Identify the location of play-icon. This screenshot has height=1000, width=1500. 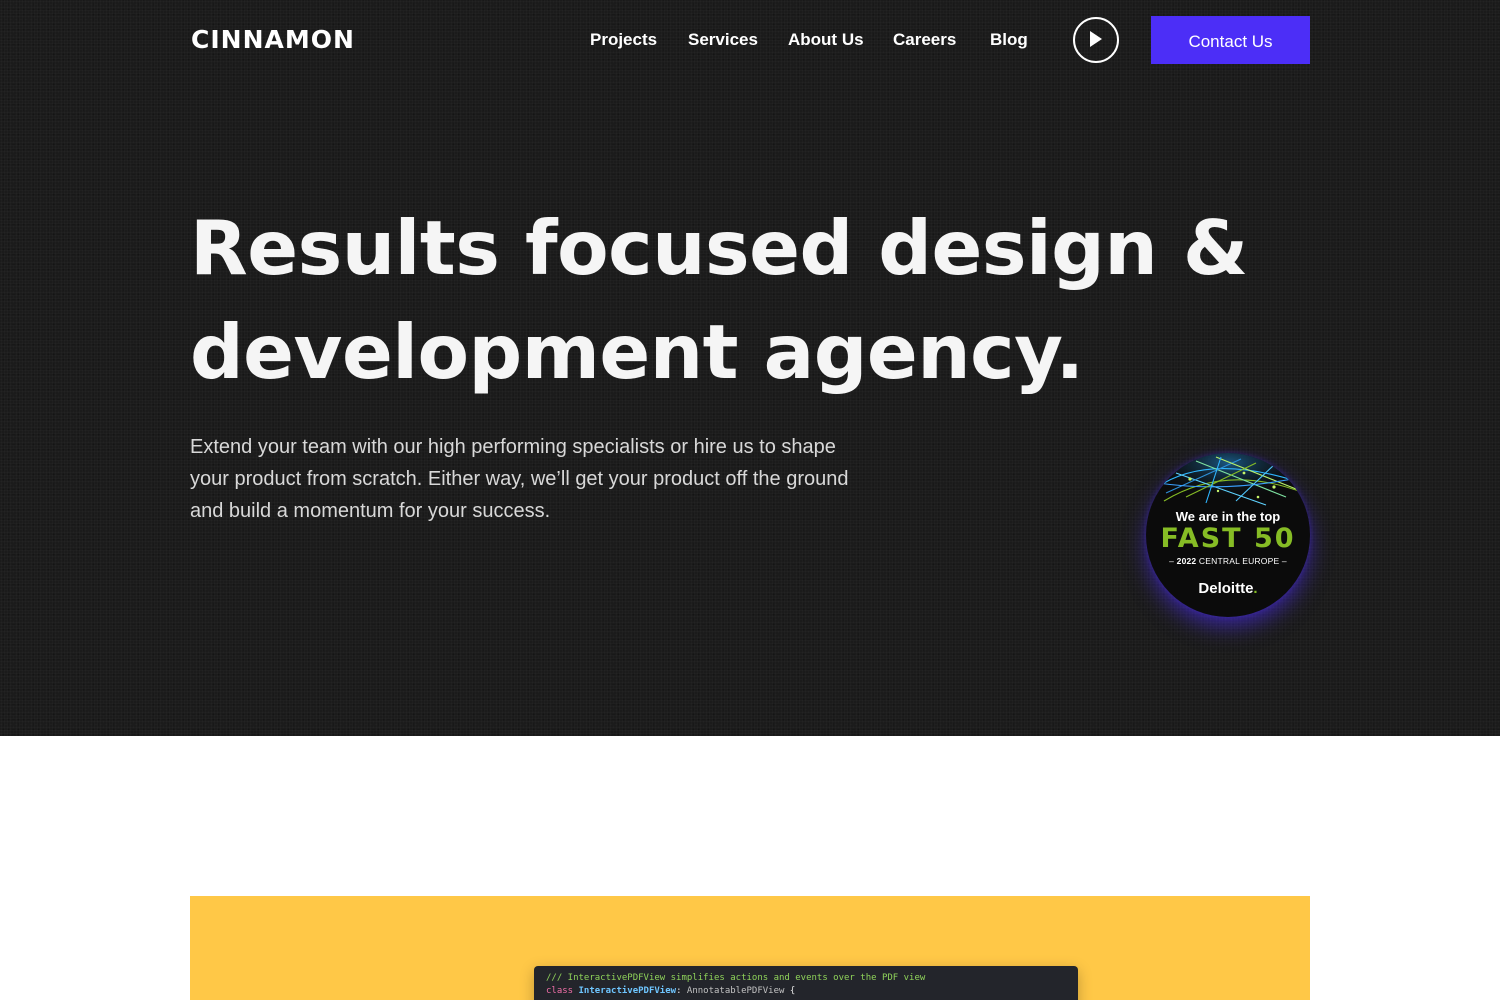
(1096, 39).